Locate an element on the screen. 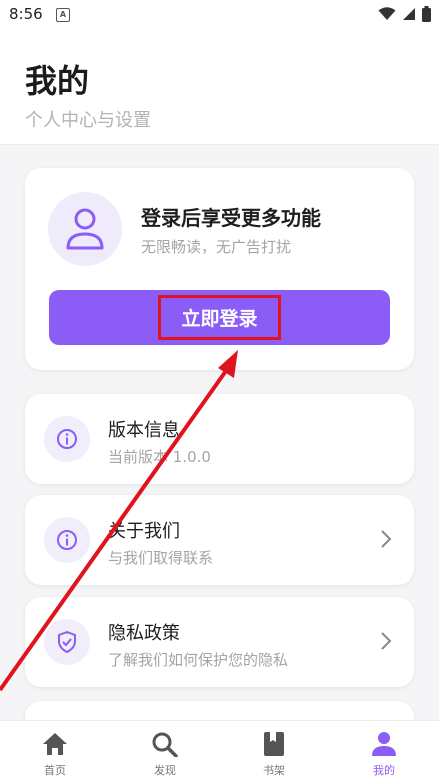 Image resolution: width=439 pixels, height=781 pixels. menu-item-title: 隐私政策 is located at coordinates (144, 633).